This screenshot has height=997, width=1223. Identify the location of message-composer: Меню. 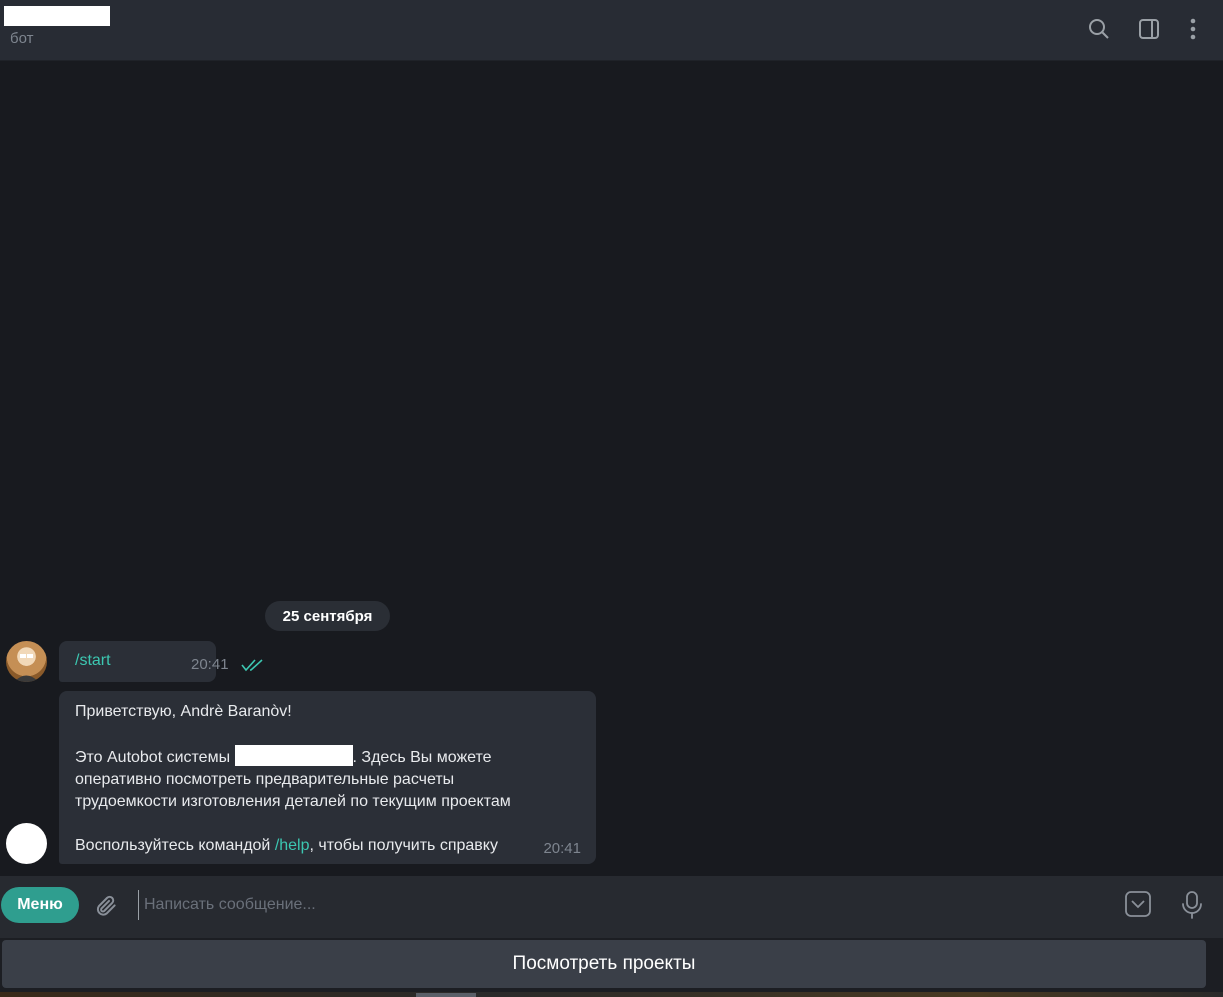
(611, 907).